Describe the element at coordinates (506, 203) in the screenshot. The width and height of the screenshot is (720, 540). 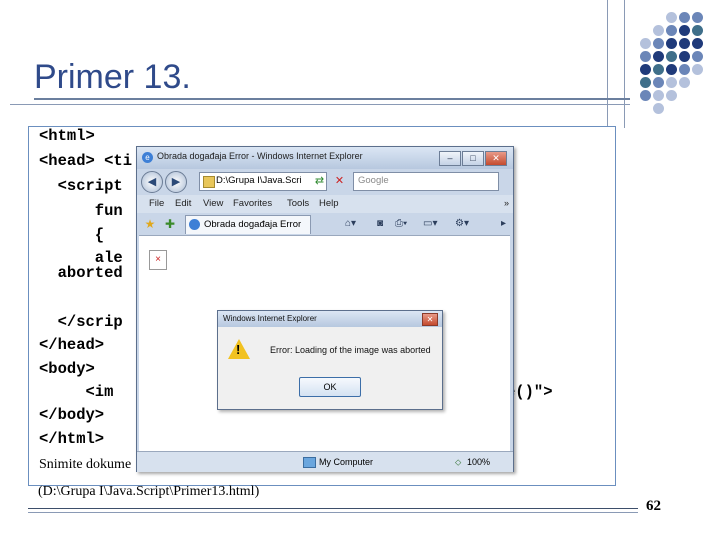
I see `menu-overflow-icon: »` at that location.